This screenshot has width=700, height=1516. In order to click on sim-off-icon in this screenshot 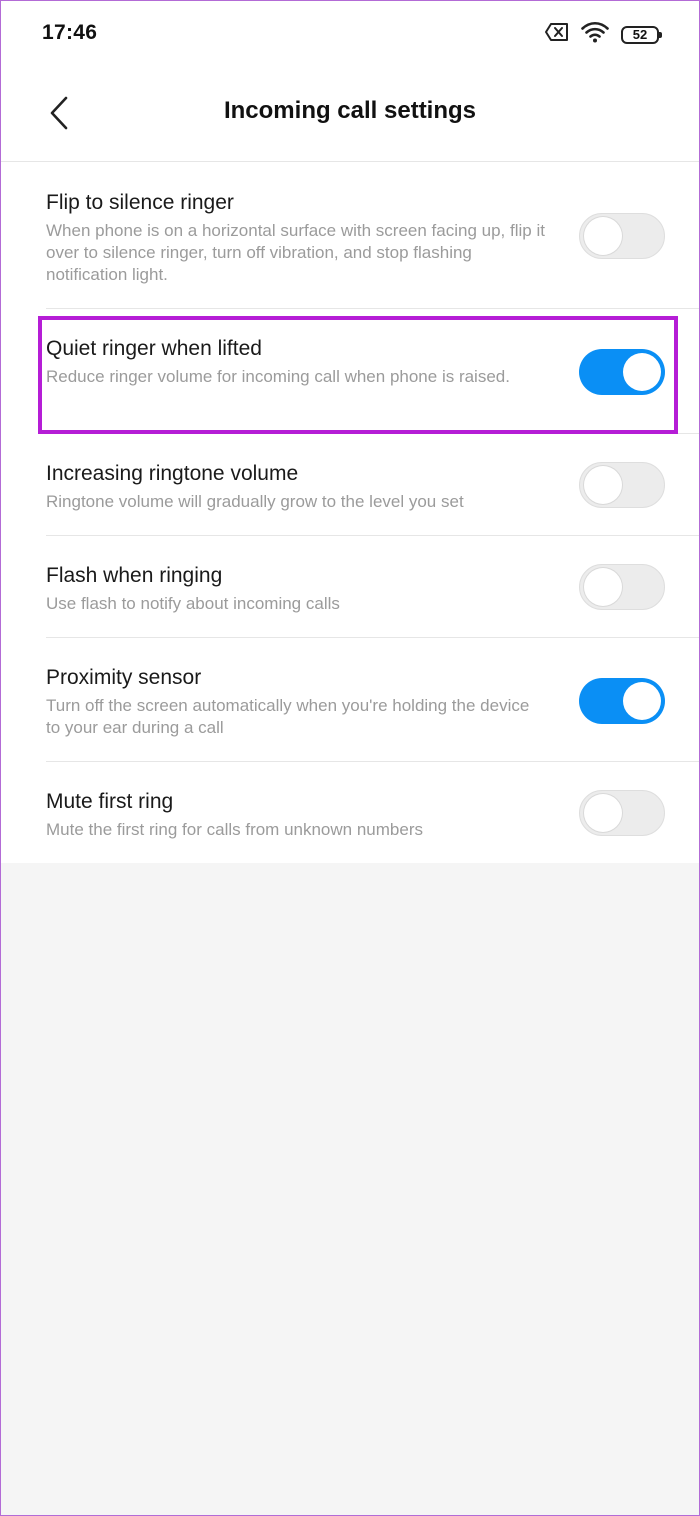, I will do `click(557, 34)`.